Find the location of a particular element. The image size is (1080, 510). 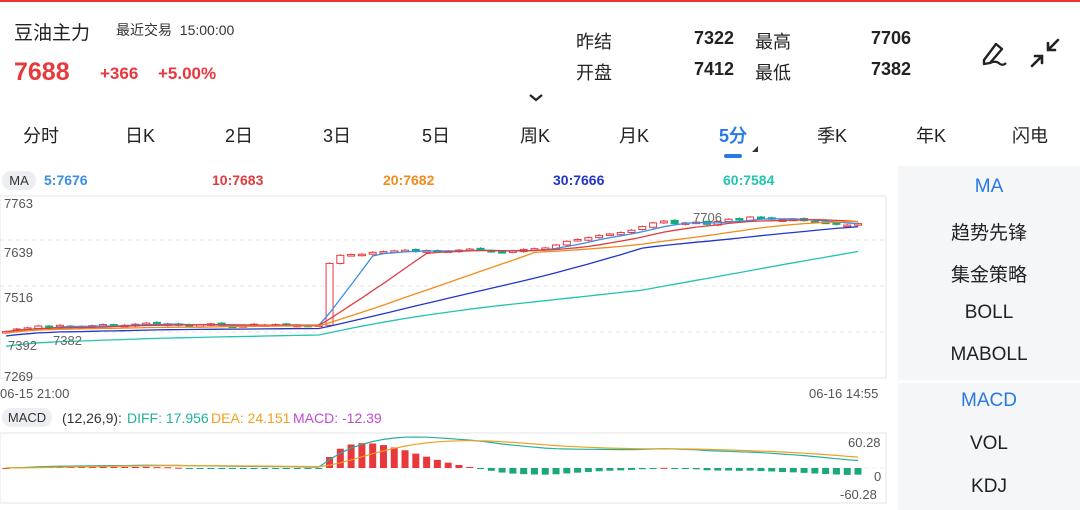

macd-diff-line is located at coordinates (432, 452).